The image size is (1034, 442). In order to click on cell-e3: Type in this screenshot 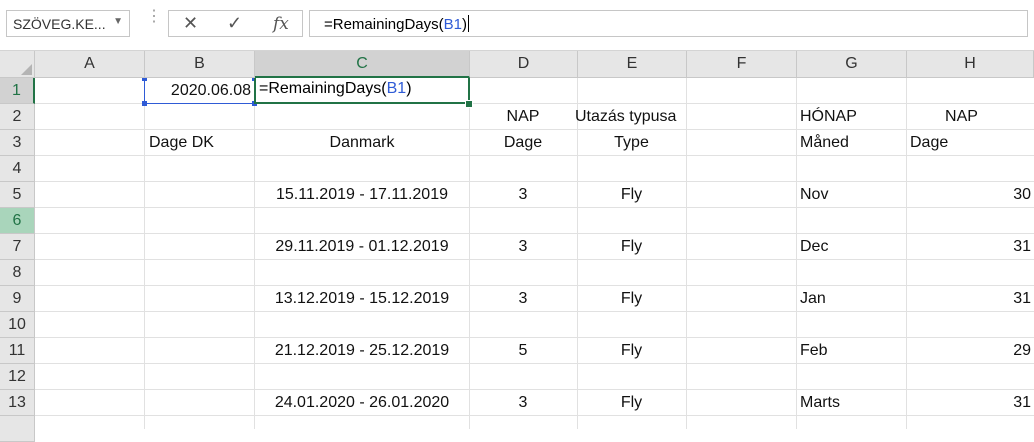, I will do `click(631, 143)`.